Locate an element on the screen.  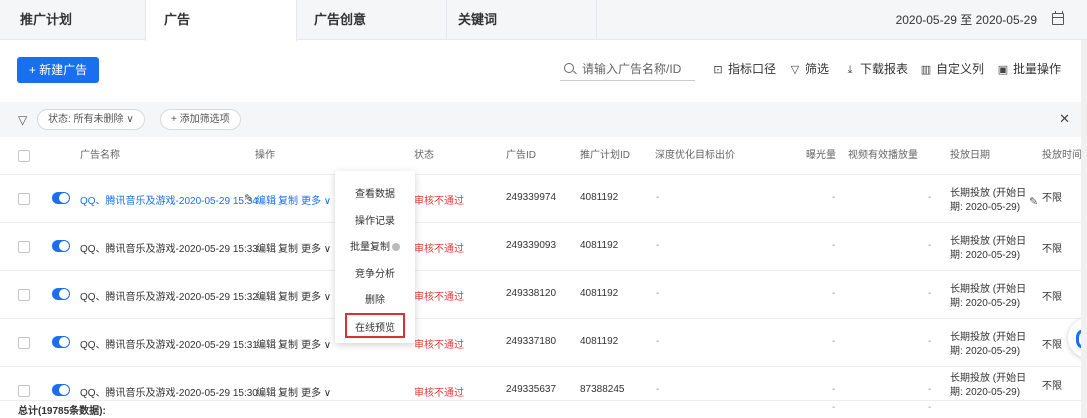
total-video-plays: - is located at coordinates (930, 407).